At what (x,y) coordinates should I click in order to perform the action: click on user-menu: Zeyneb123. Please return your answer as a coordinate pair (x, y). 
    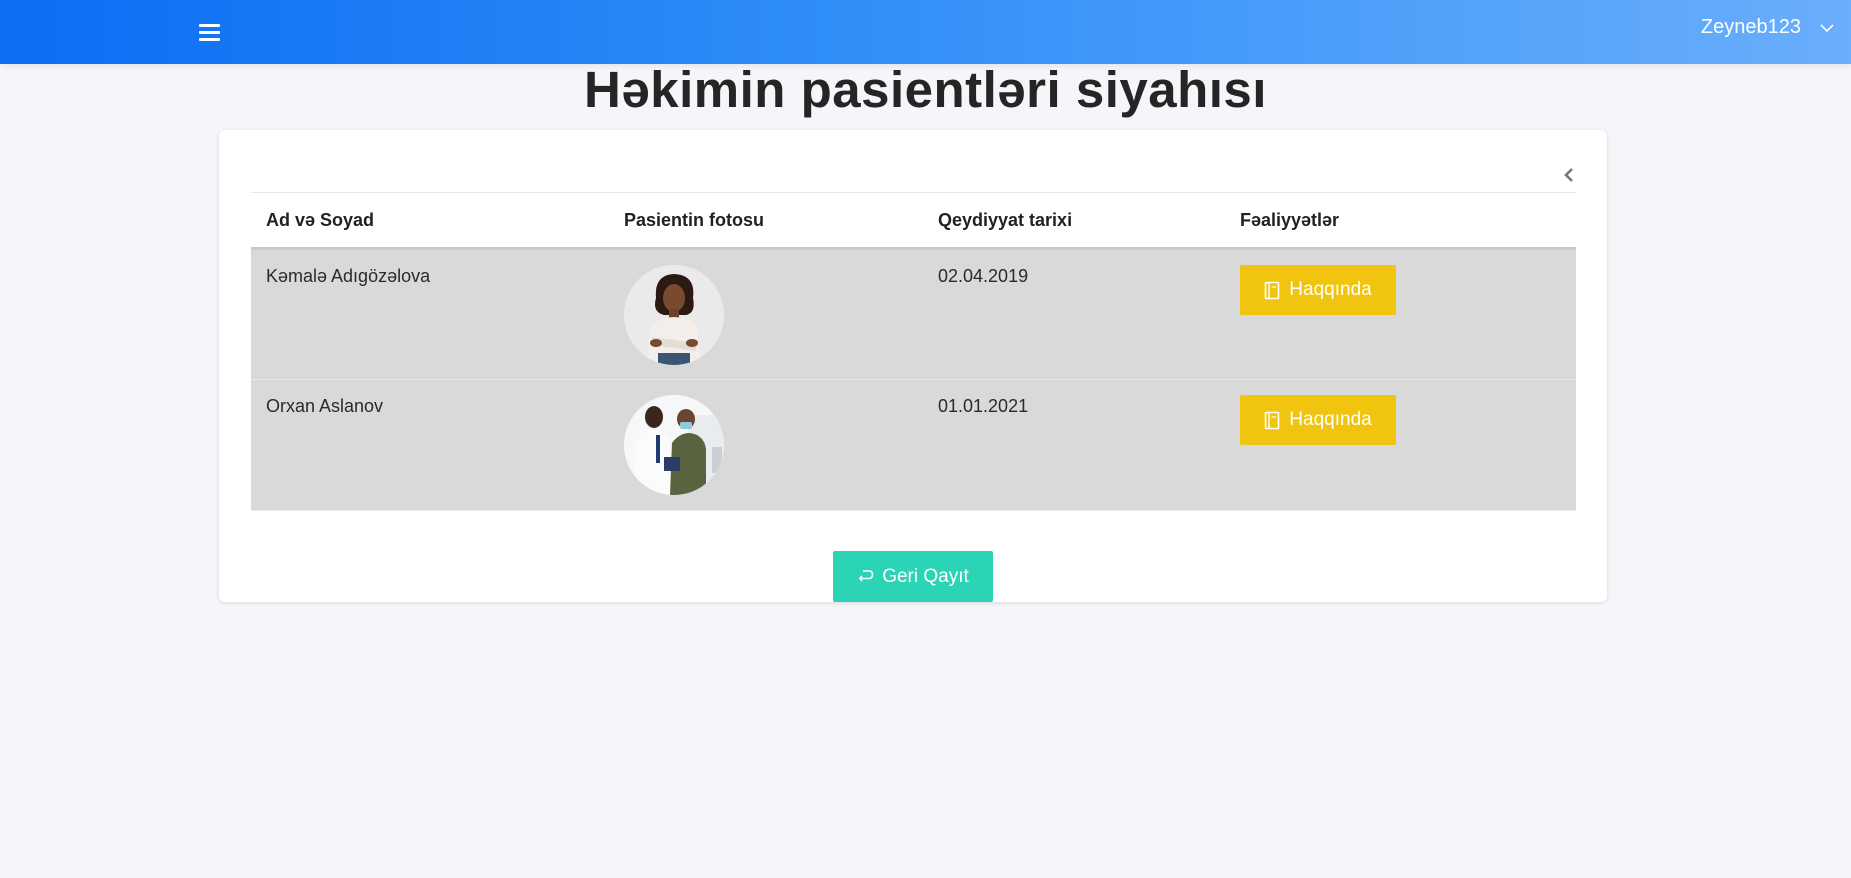
    Looking at the image, I should click on (1768, 27).